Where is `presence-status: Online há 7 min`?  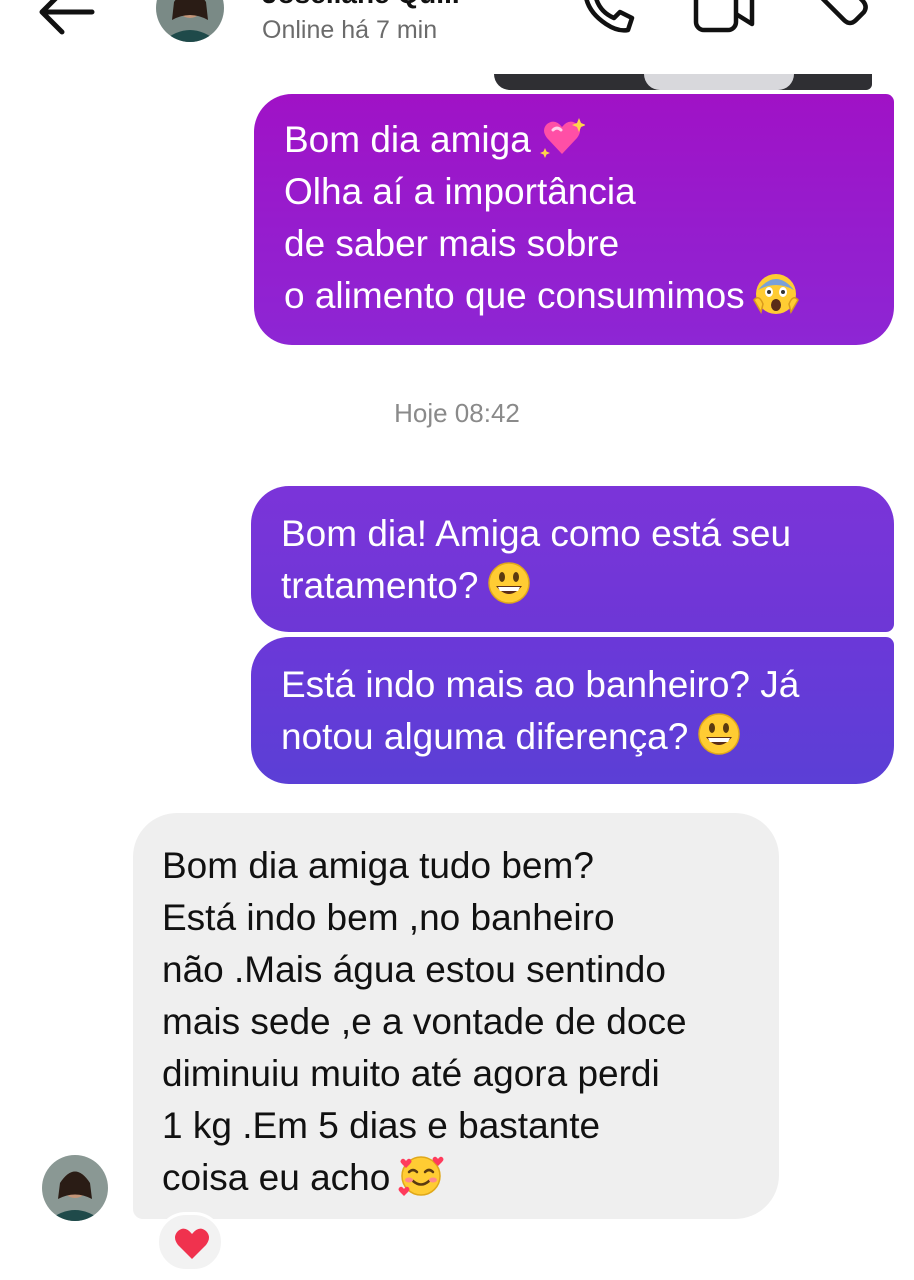
presence-status: Online há 7 min is located at coordinates (350, 30).